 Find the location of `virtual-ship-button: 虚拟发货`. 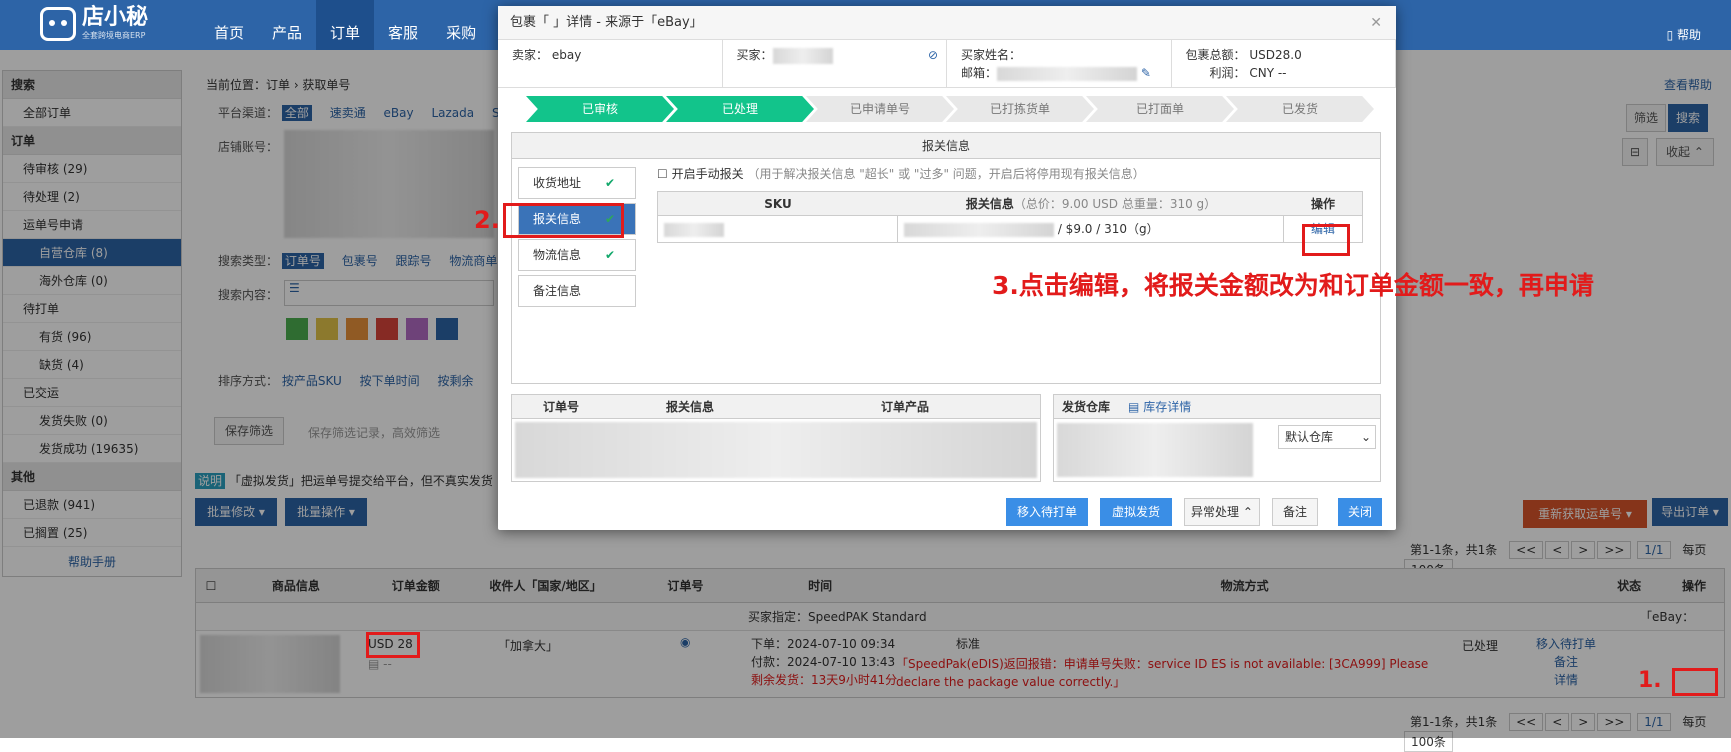

virtual-ship-button: 虚拟发货 is located at coordinates (1136, 512).